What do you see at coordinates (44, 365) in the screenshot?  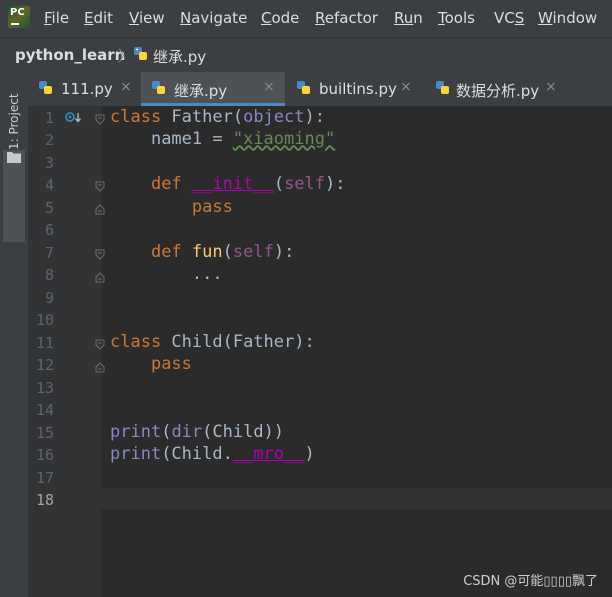 I see `line-number: 12` at bounding box center [44, 365].